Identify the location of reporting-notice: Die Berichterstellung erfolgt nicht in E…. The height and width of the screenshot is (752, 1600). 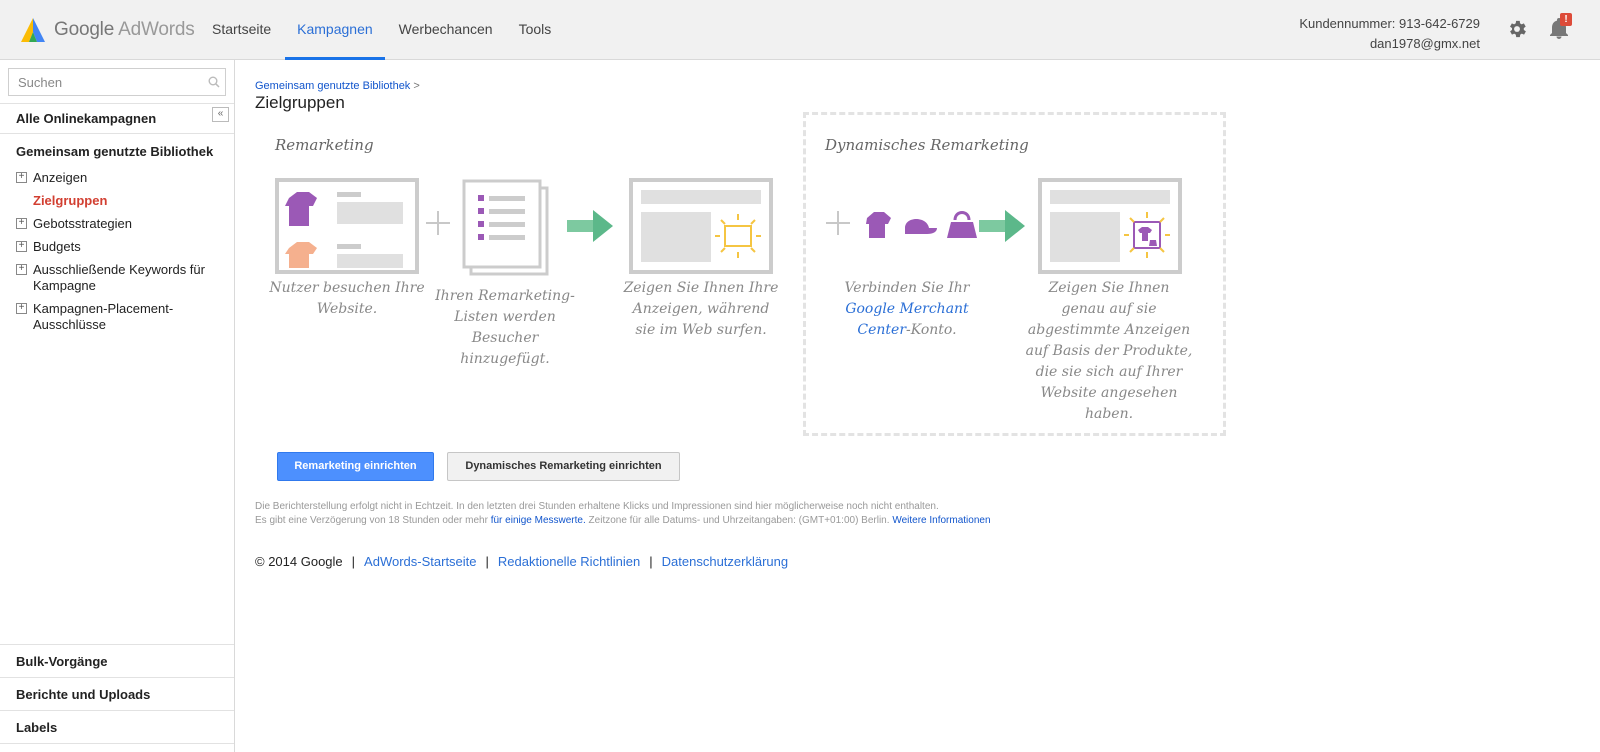
(623, 514).